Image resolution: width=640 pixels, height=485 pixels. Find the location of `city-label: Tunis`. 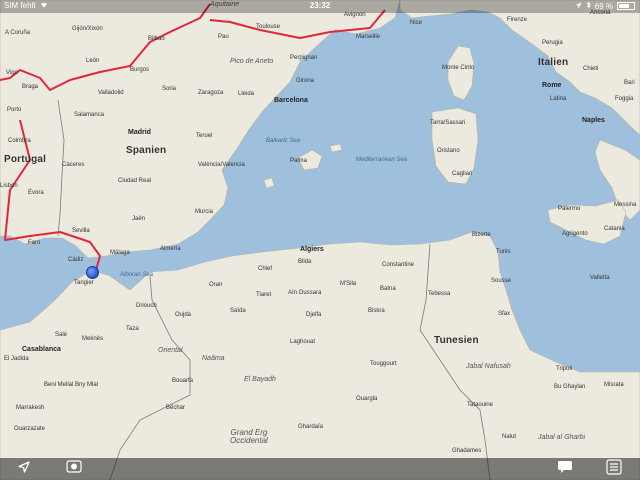

city-label: Tunis is located at coordinates (503, 252).